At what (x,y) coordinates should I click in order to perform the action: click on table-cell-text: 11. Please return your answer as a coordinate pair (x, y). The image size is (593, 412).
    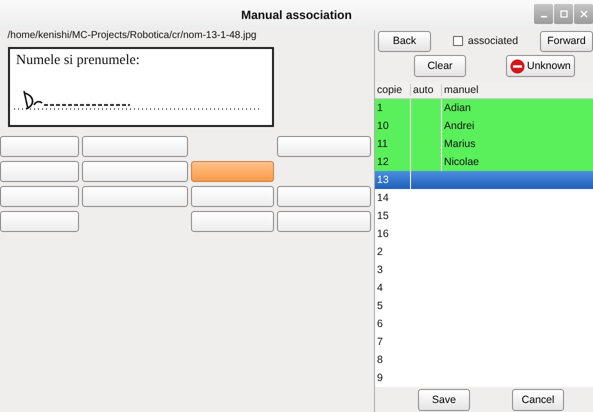
    Looking at the image, I should click on (382, 144).